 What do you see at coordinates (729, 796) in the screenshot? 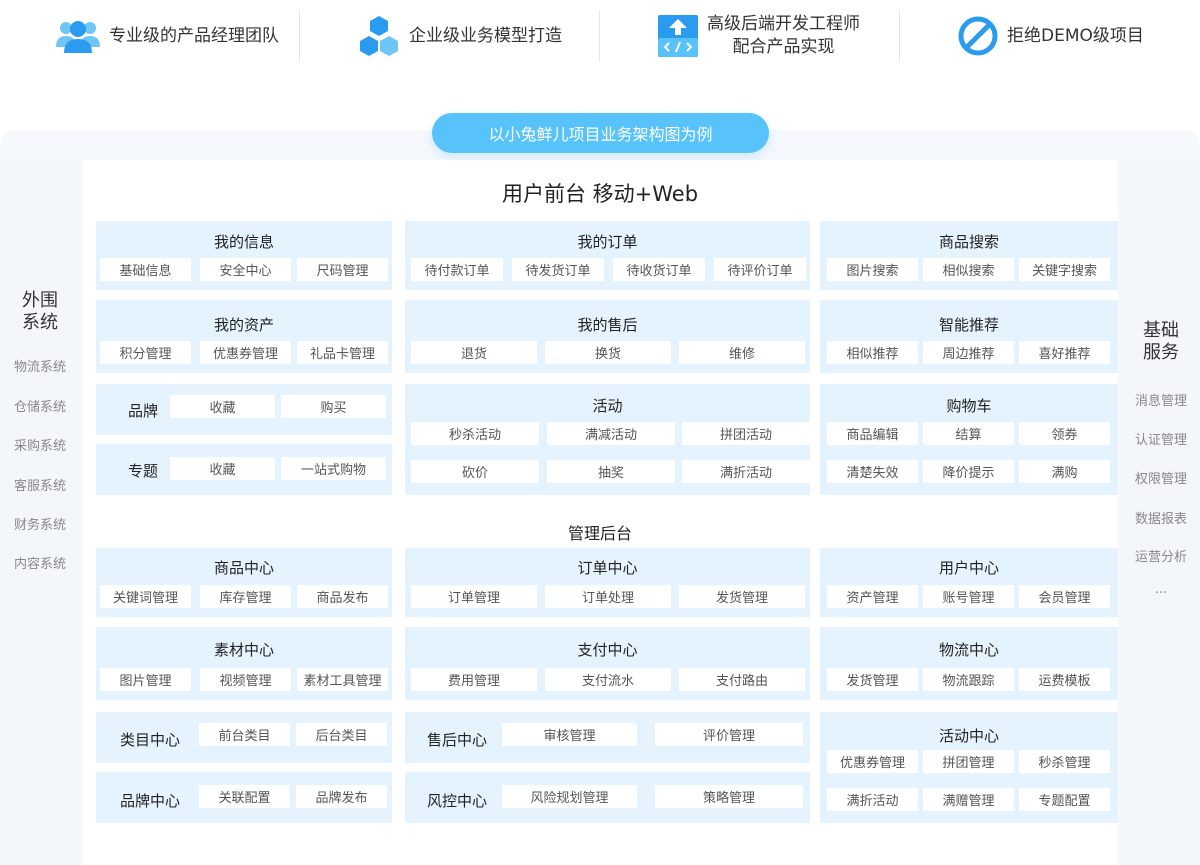
I see `item: 策略管理` at bounding box center [729, 796].